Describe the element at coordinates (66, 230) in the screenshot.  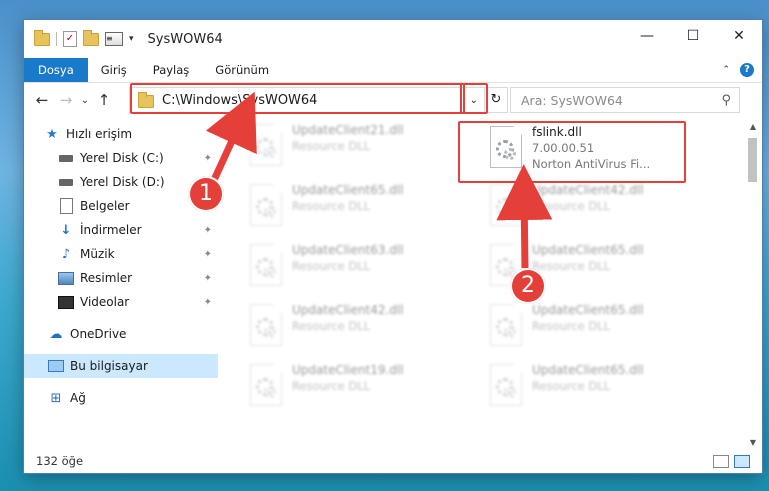
I see `download-icon: ↓` at that location.